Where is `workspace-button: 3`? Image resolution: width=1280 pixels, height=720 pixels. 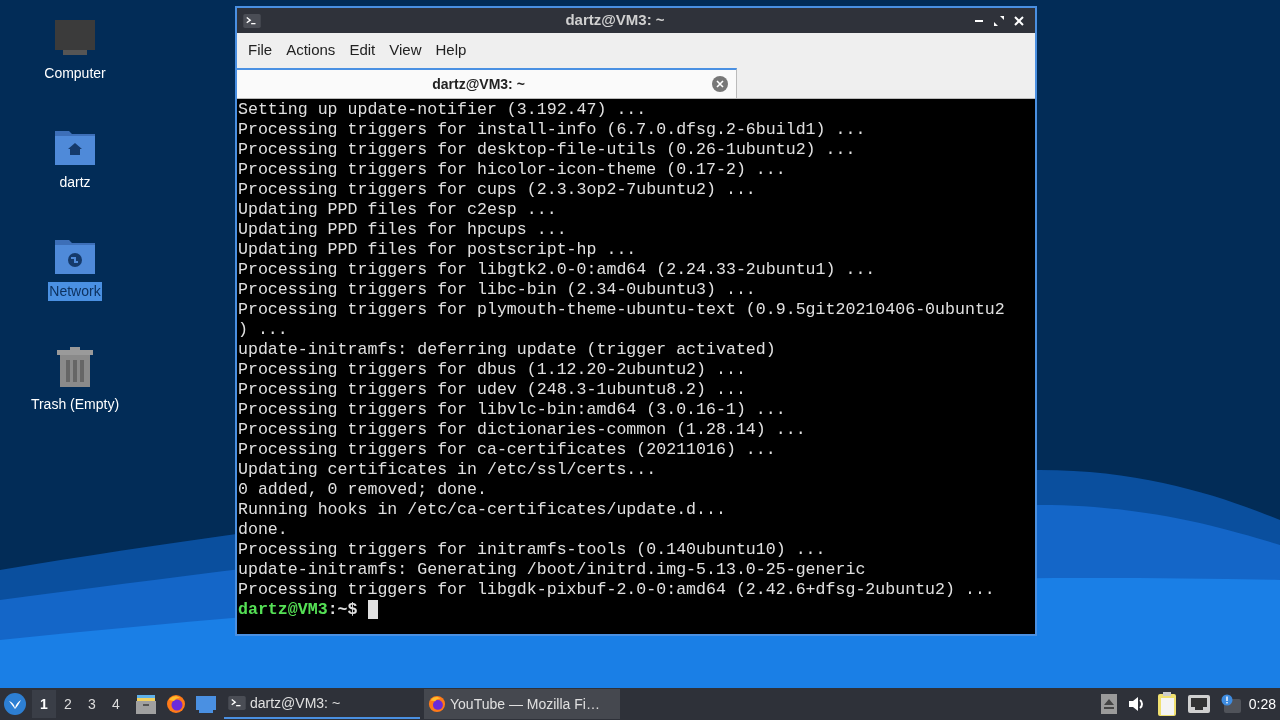
workspace-button: 3 is located at coordinates (92, 704).